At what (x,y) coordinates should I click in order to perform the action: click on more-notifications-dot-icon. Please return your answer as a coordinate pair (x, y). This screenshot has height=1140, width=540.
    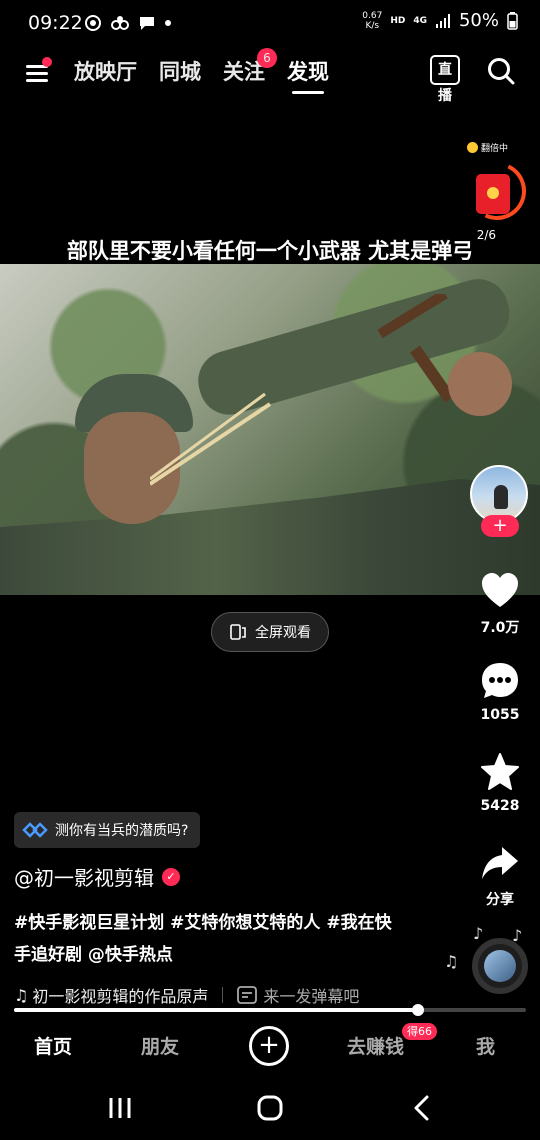
    Looking at the image, I should click on (168, 23).